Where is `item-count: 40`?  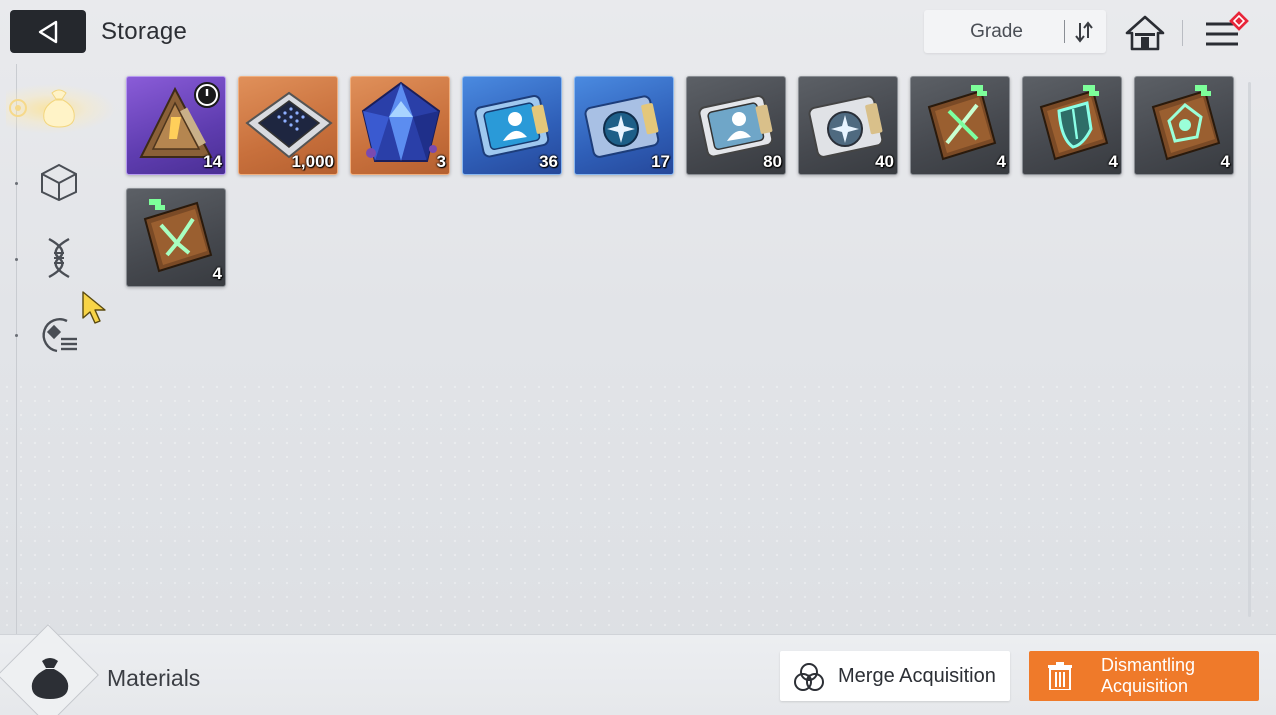
item-count: 40 is located at coordinates (884, 161).